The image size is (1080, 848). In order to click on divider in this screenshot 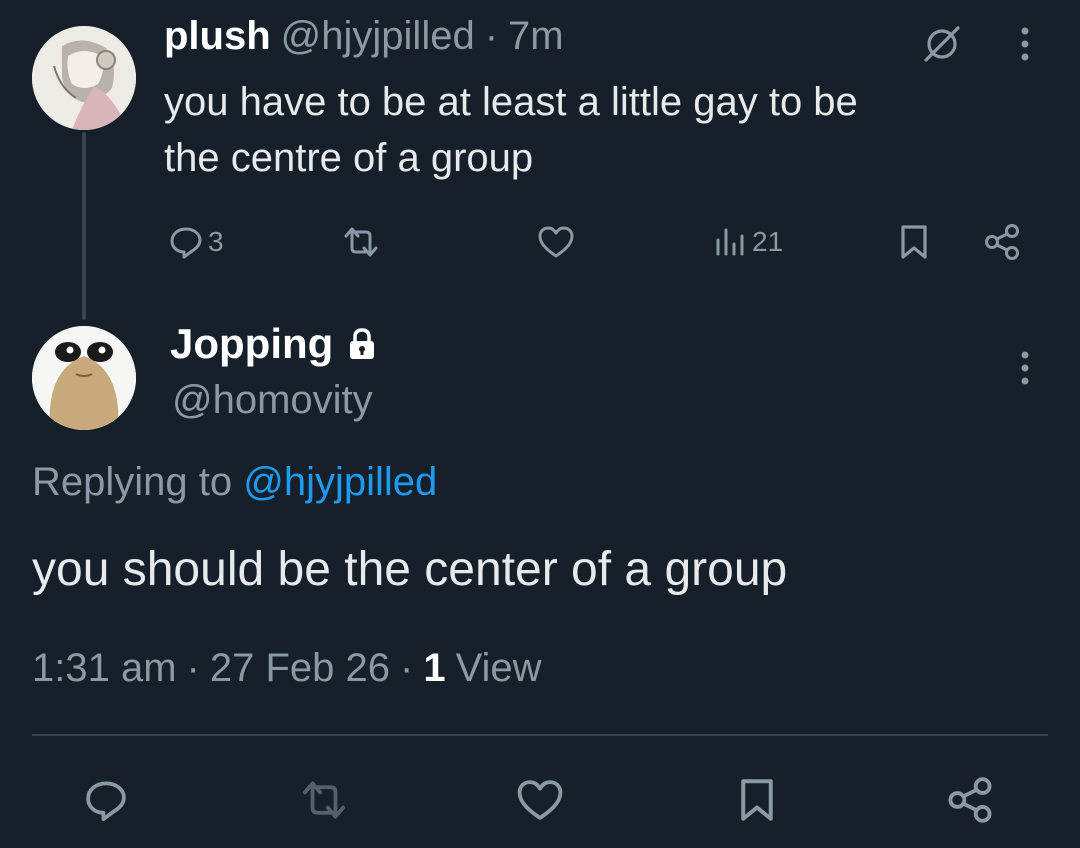, I will do `click(540, 735)`.